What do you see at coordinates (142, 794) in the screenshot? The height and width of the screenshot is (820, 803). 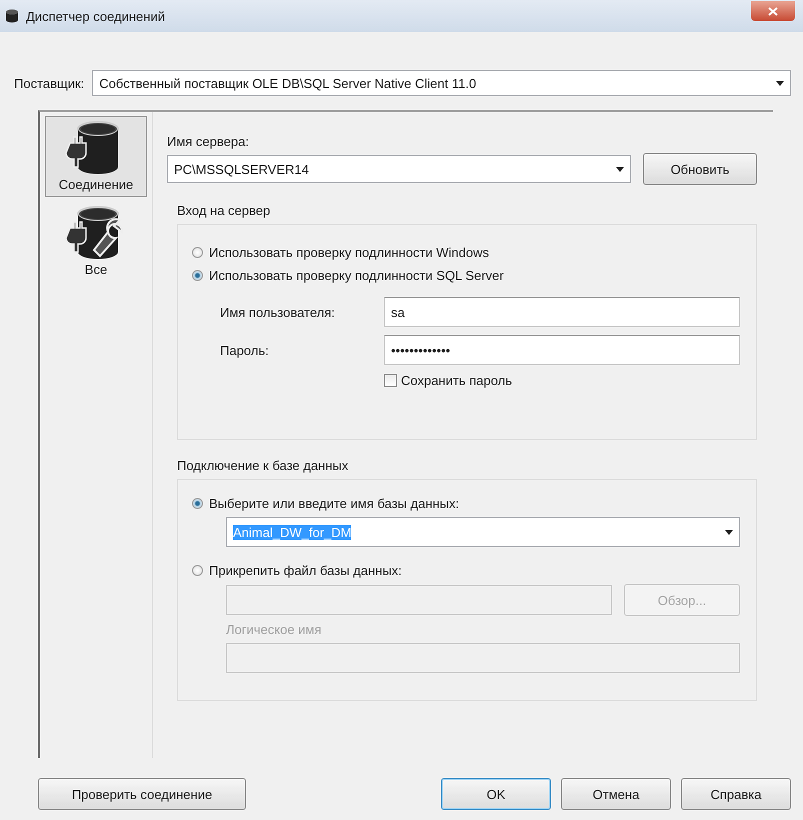 I see `test-connection-button: Проверить соединение` at bounding box center [142, 794].